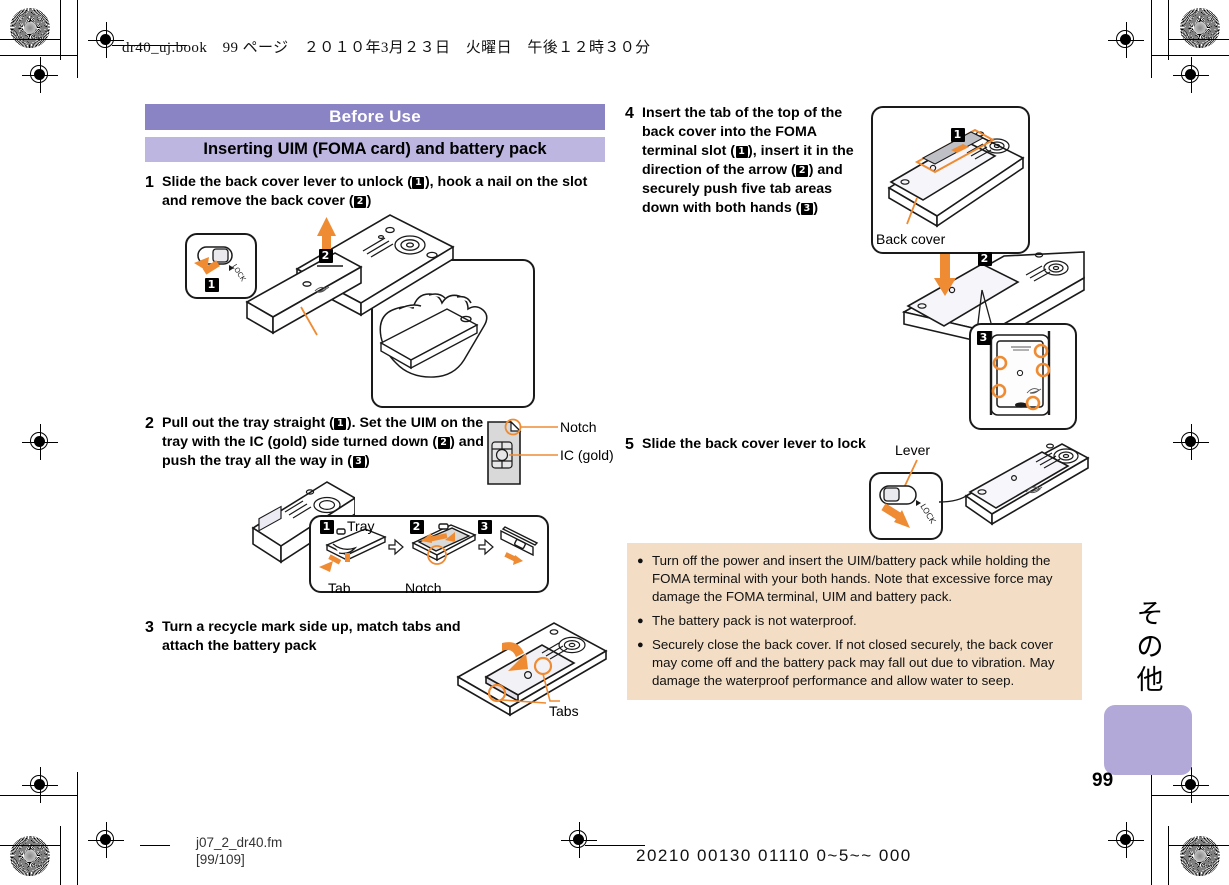 The height and width of the screenshot is (885, 1229). I want to click on step-5: 5 Slide the back cover lever to lock, so click(753, 444).